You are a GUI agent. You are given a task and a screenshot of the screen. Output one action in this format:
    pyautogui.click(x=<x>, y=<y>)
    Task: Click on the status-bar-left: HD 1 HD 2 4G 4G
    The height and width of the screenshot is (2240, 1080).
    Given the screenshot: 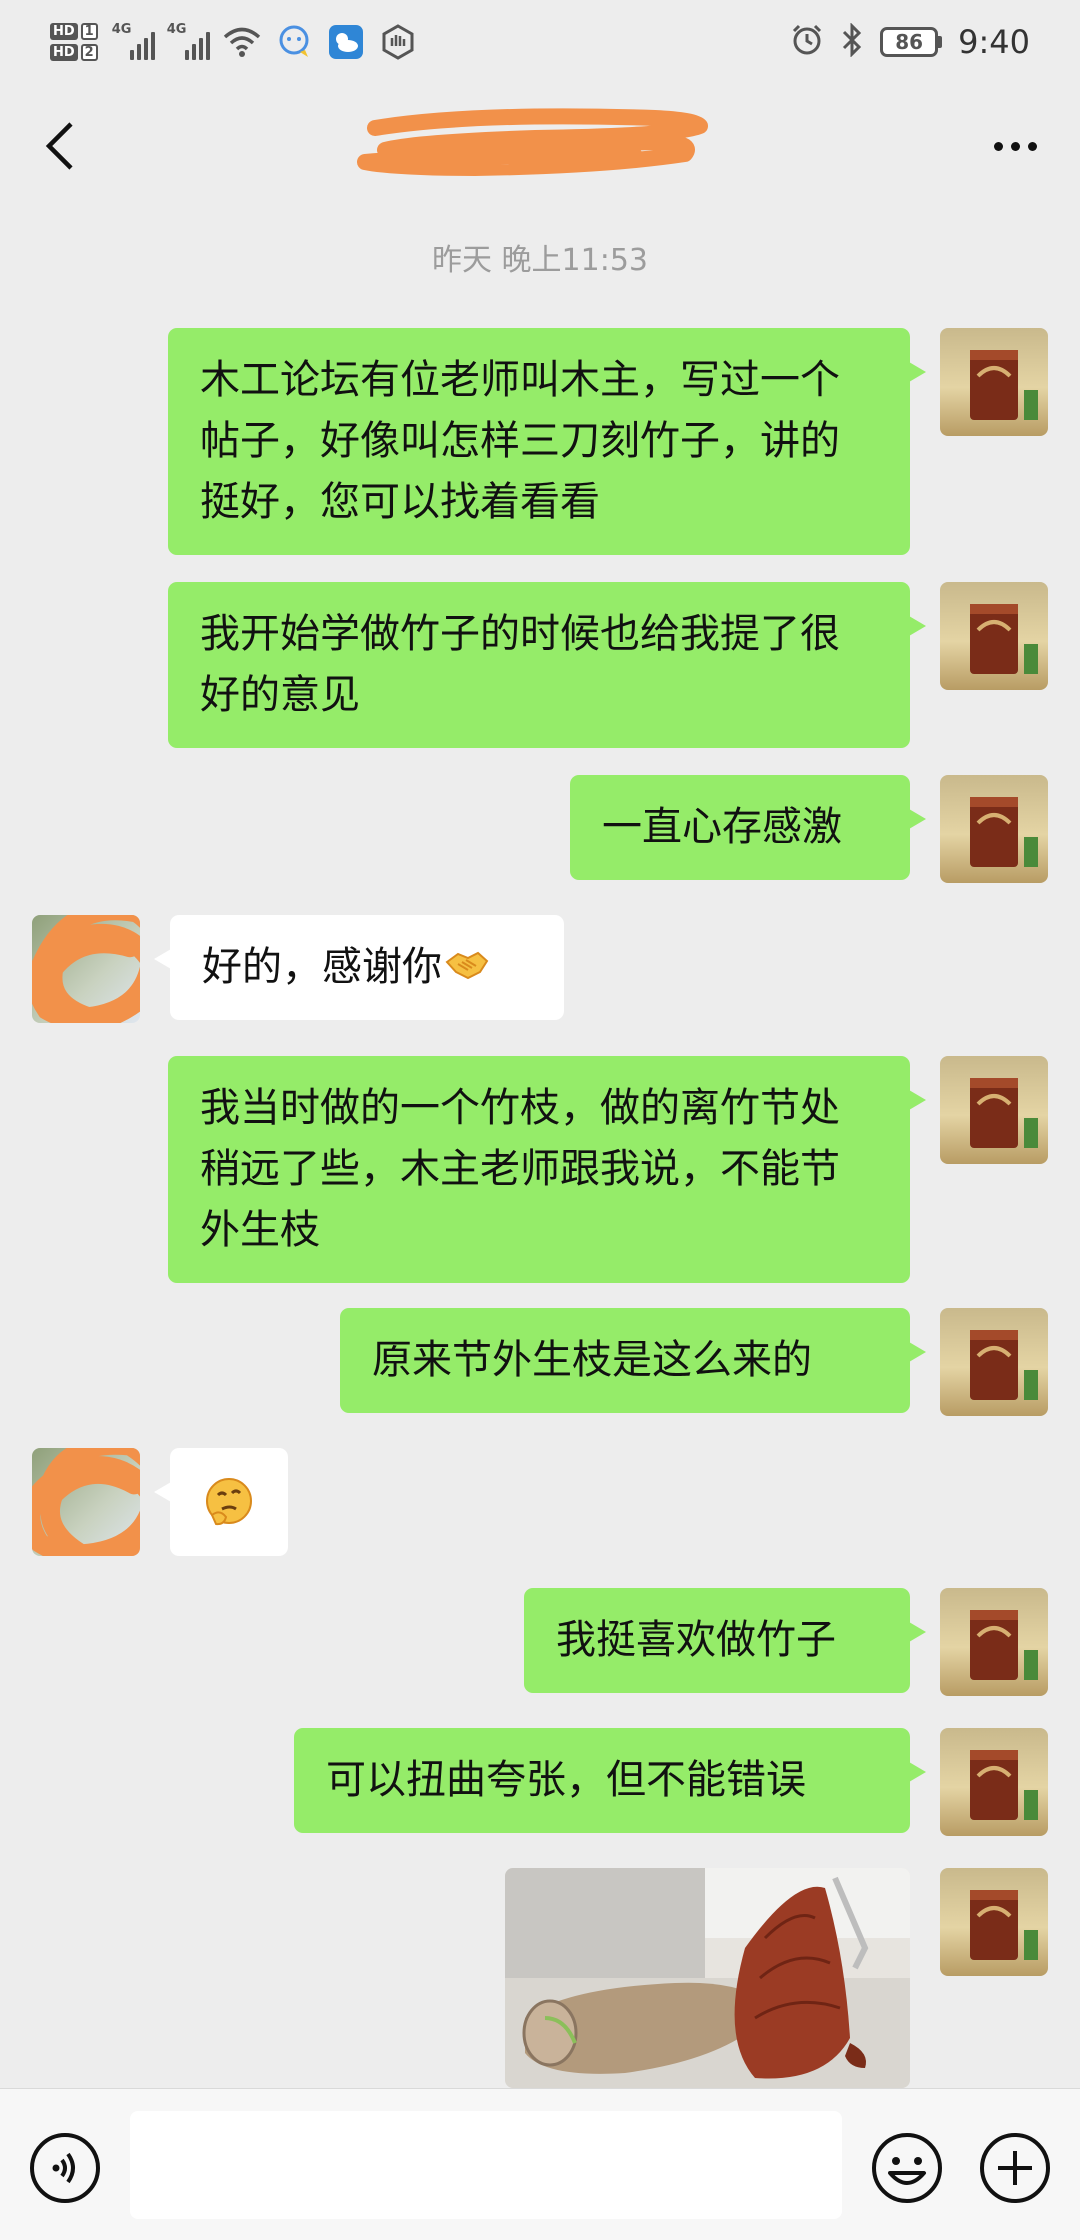 What is the action you would take?
    pyautogui.click(x=240, y=42)
    